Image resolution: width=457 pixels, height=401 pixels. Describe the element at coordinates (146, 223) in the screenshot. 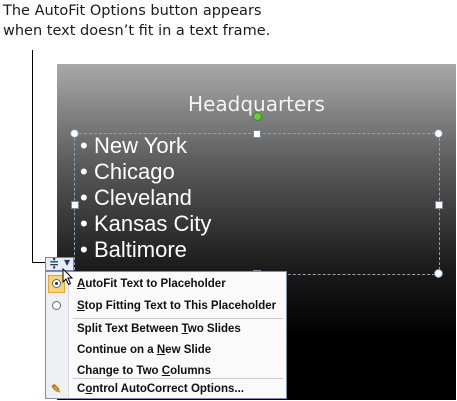

I see `bullet-item: • Kansas City` at that location.